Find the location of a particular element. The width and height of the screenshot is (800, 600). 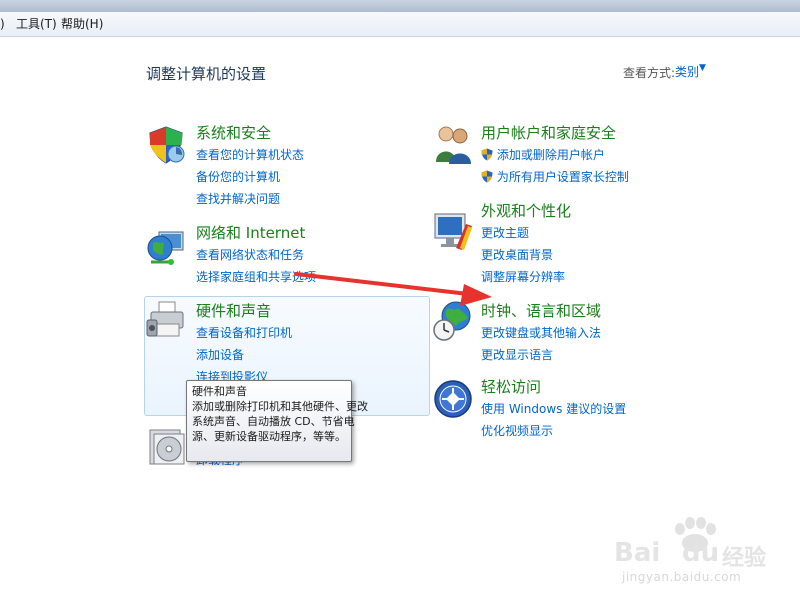

baidu-watermark: Bai du 经验 jingyan.baidu.com is located at coordinates (704, 551).